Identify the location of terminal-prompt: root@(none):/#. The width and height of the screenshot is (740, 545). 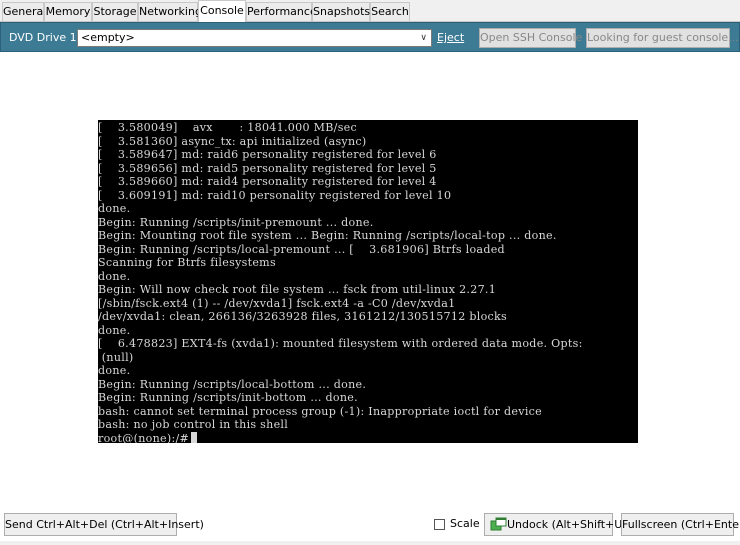
(144, 437).